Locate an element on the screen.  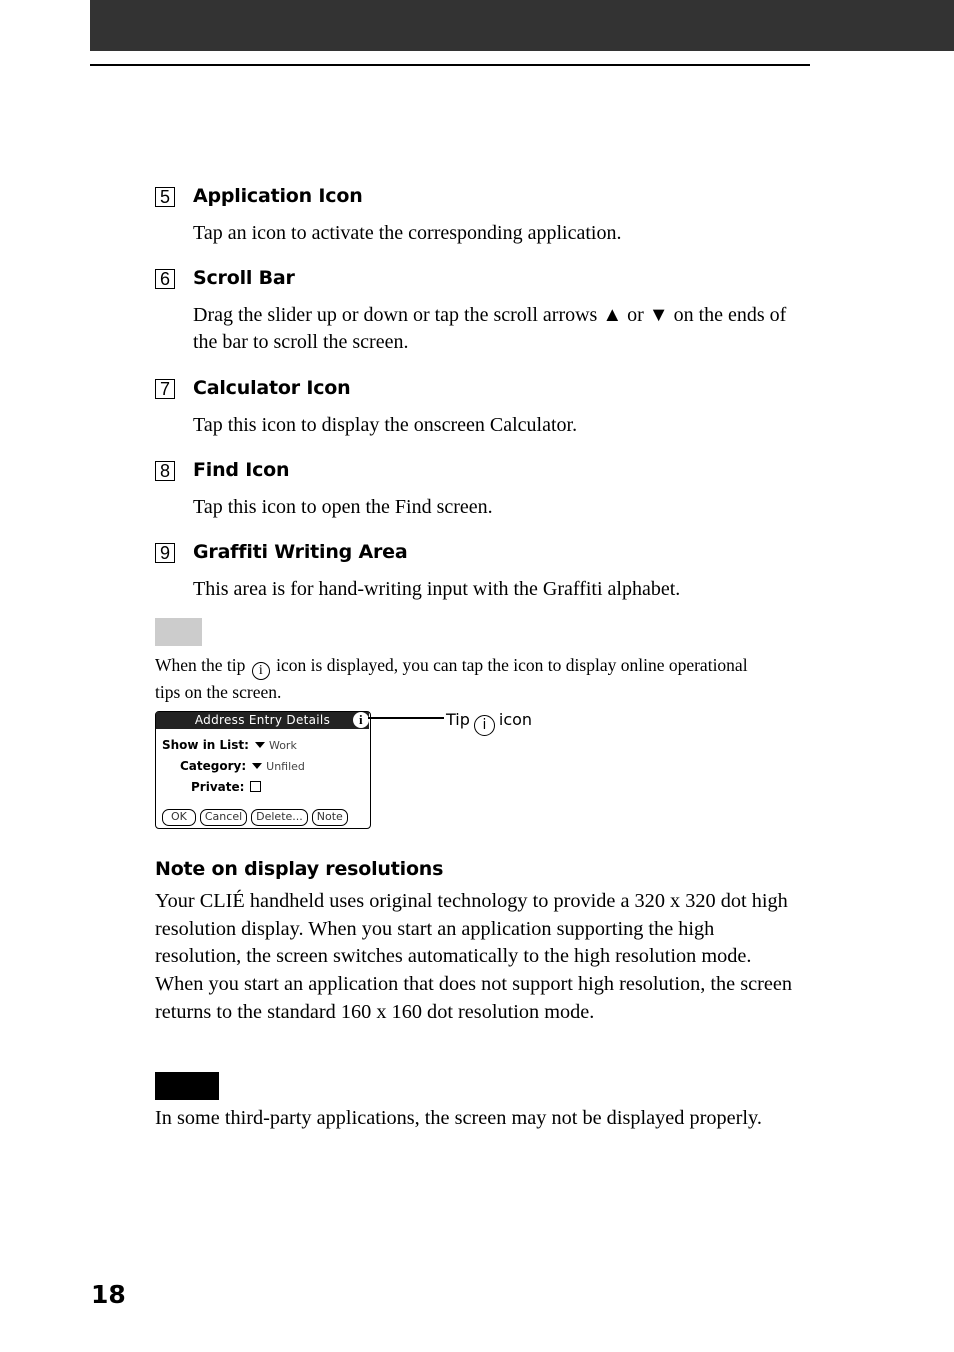
category-value: Unfiled is located at coordinates (285, 766).